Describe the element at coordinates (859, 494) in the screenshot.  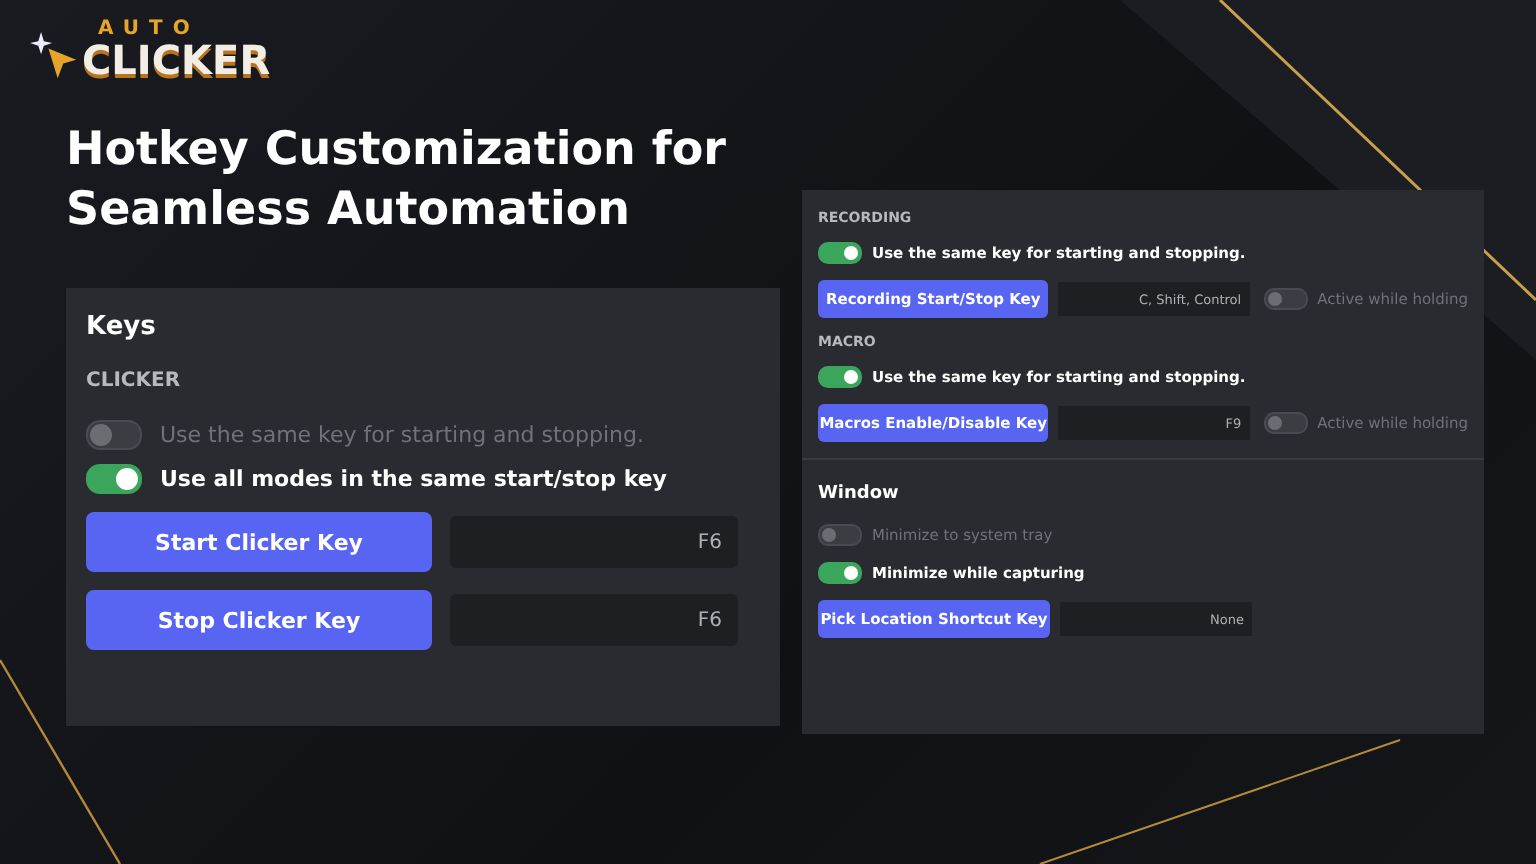
I see `section-title: Window` at that location.